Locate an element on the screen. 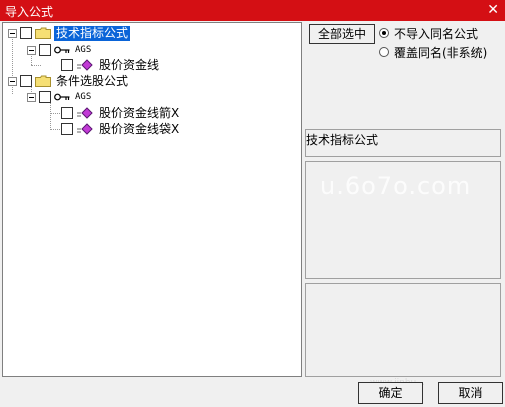 Image resolution: width=505 pixels, height=407 pixels. tree-node-label: 股价资金线箭X is located at coordinates (139, 112).